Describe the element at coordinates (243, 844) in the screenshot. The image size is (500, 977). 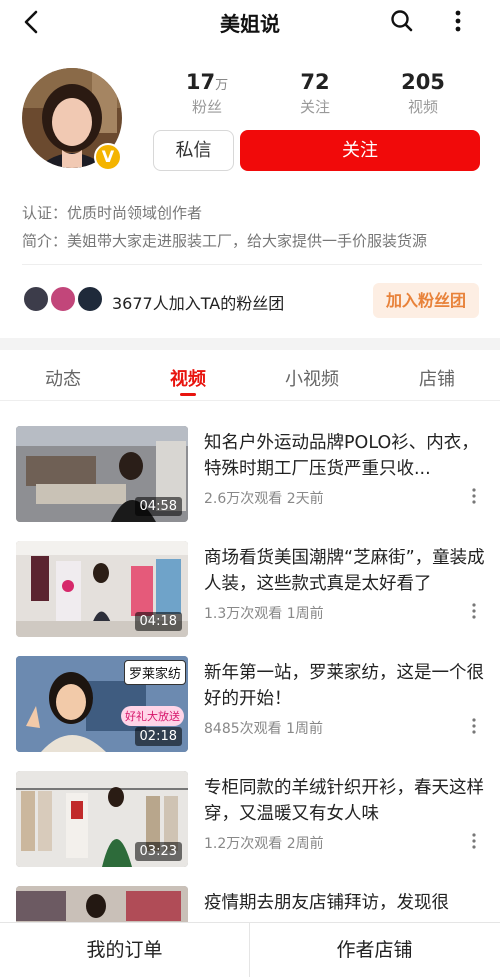
I see `video-views: 1.2万次观看` at that location.